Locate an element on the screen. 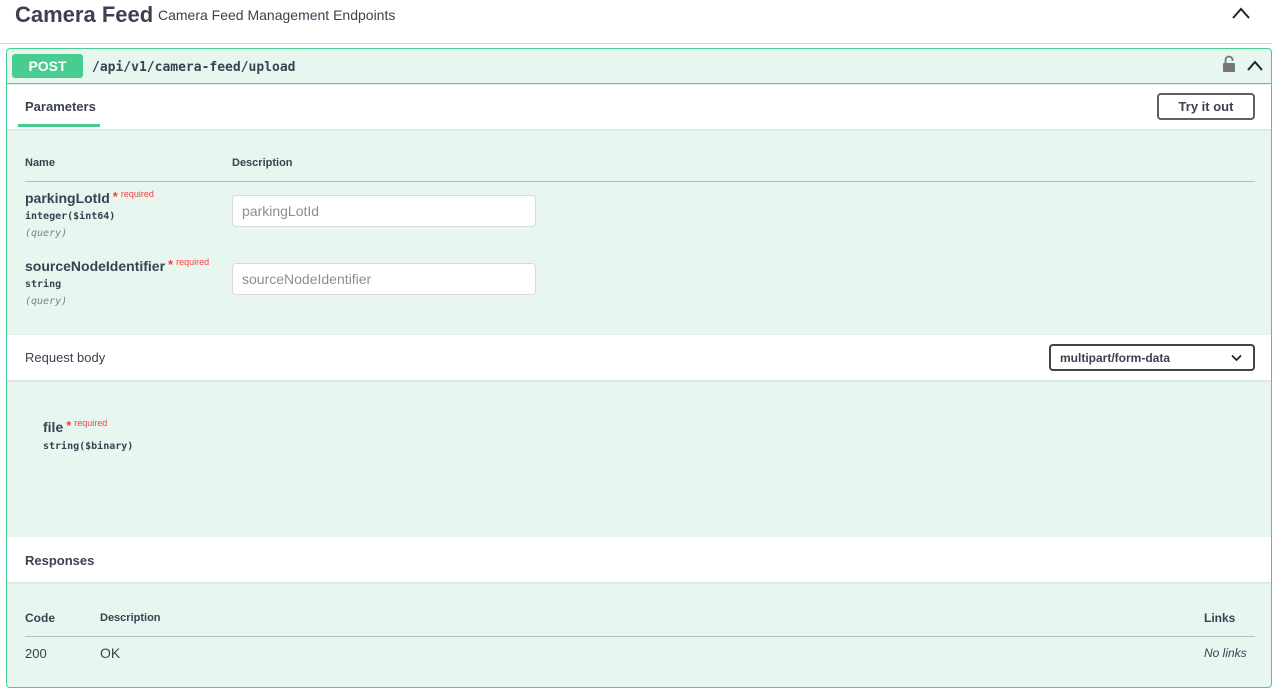 The image size is (1280, 688). tab-parameters: Parameters is located at coordinates (60, 106).